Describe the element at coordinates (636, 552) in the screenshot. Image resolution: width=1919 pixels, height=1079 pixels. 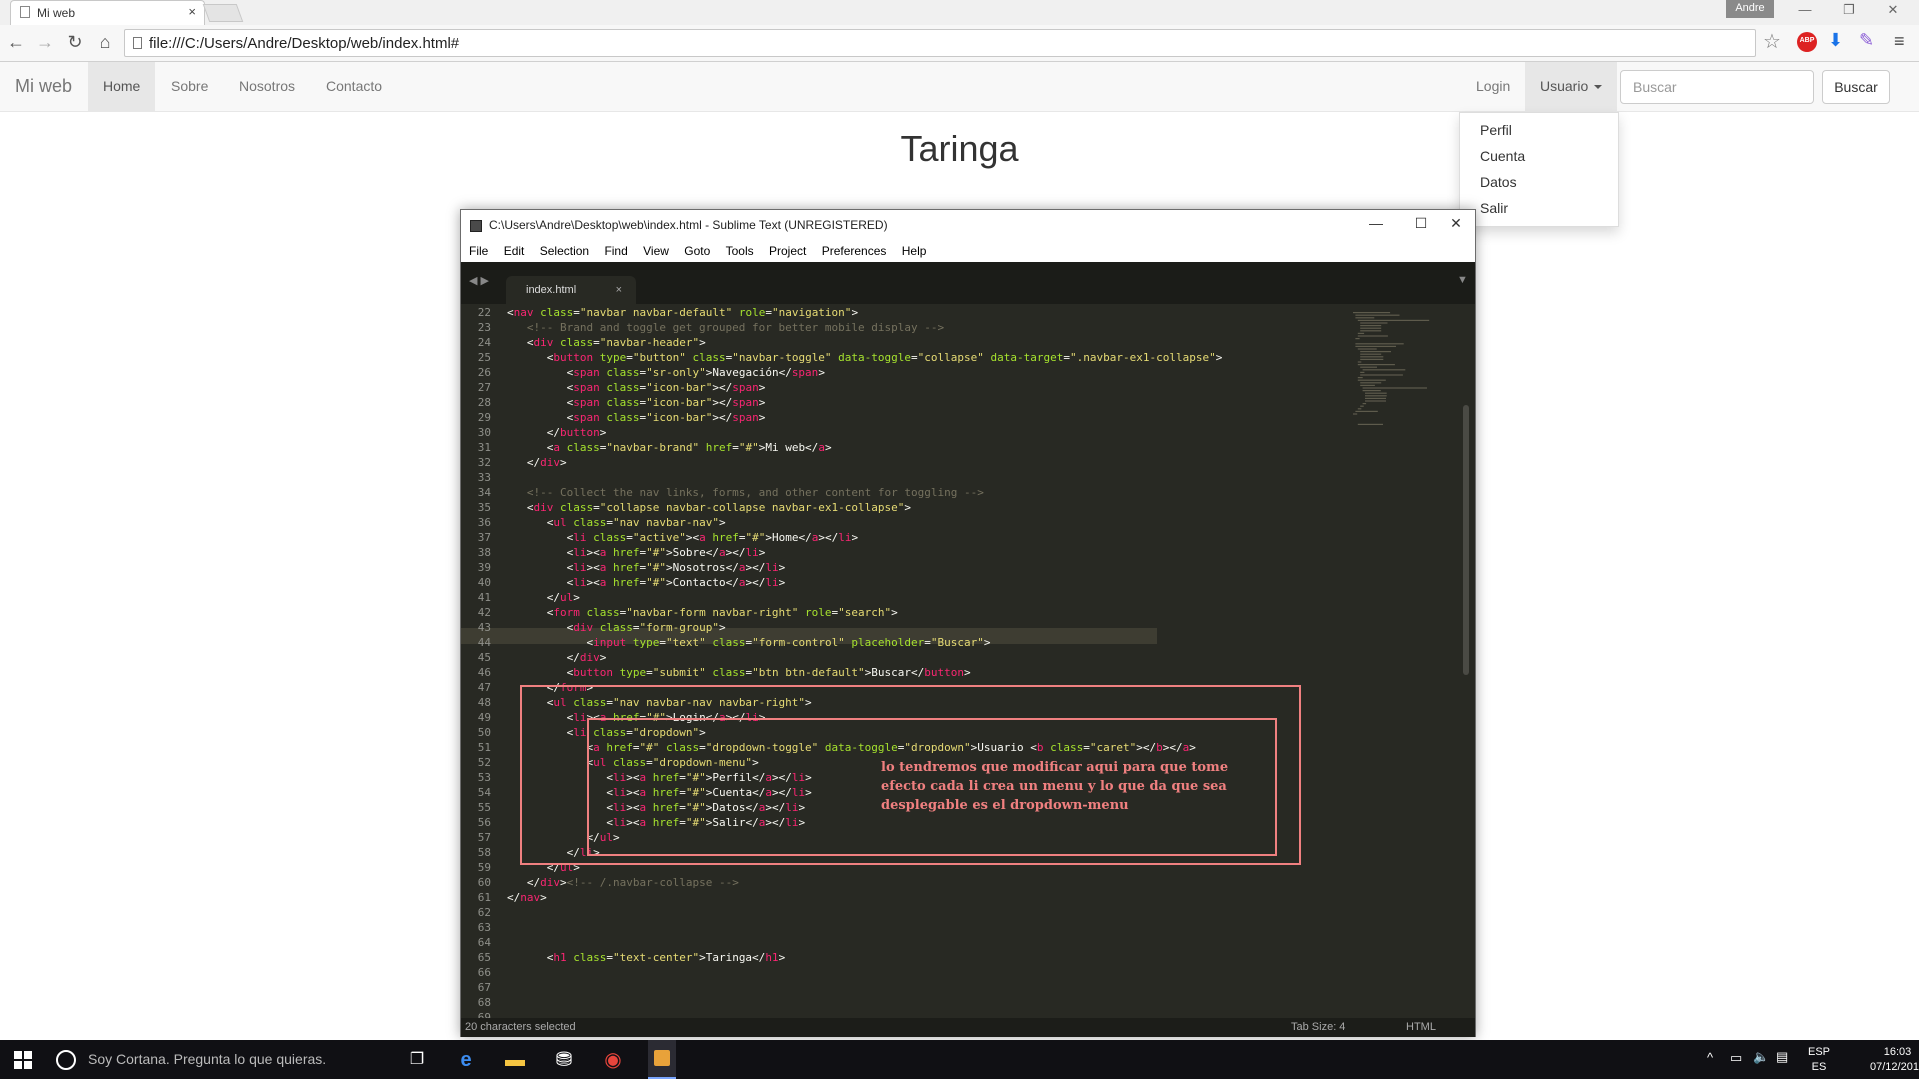
I see `code-text: <li><a href="#">Sobre</a></li>` at that location.